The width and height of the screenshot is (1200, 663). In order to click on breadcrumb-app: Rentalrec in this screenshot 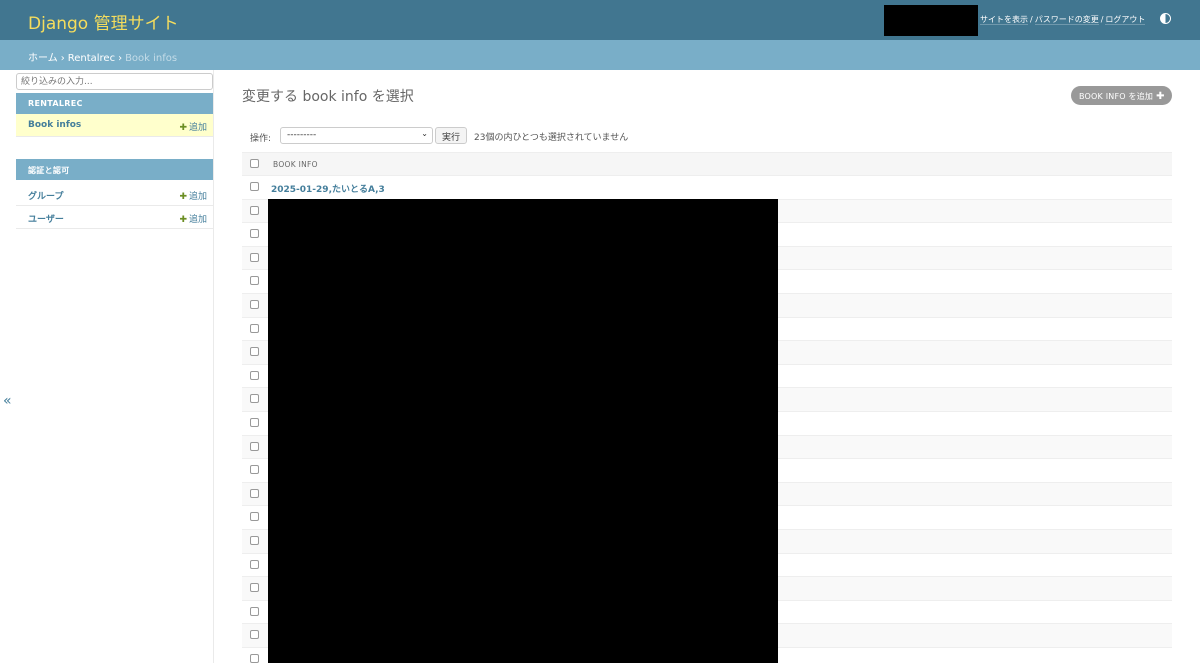, I will do `click(91, 58)`.